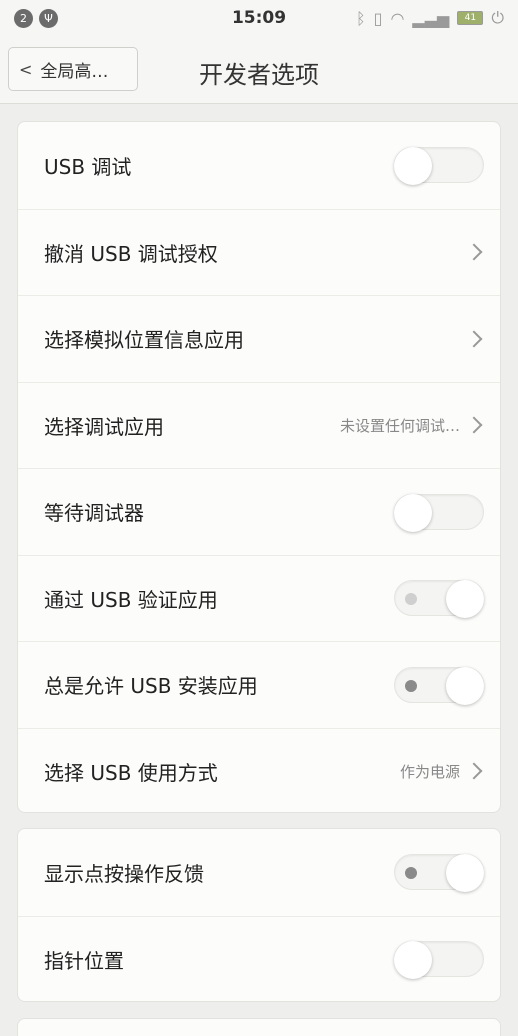 The height and width of the screenshot is (1036, 518). Describe the element at coordinates (259, 598) in the screenshot. I see `setting-row: 通过 USB 验证应用` at that location.